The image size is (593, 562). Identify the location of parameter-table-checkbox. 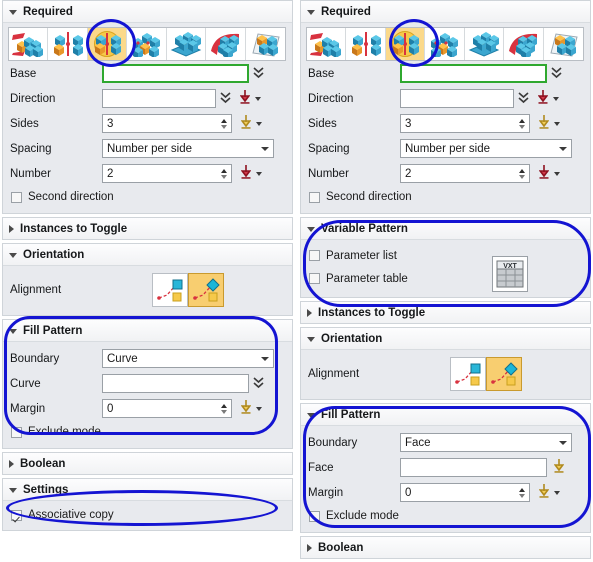
(314, 278).